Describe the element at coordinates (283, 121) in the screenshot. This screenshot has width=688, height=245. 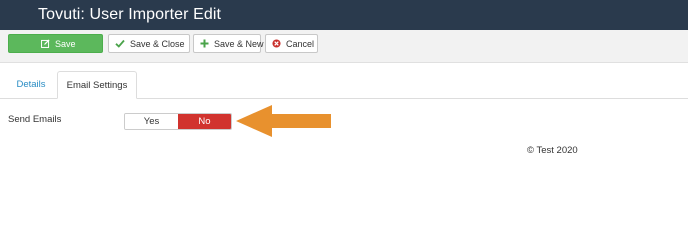
I see `arrow-left-icon` at that location.